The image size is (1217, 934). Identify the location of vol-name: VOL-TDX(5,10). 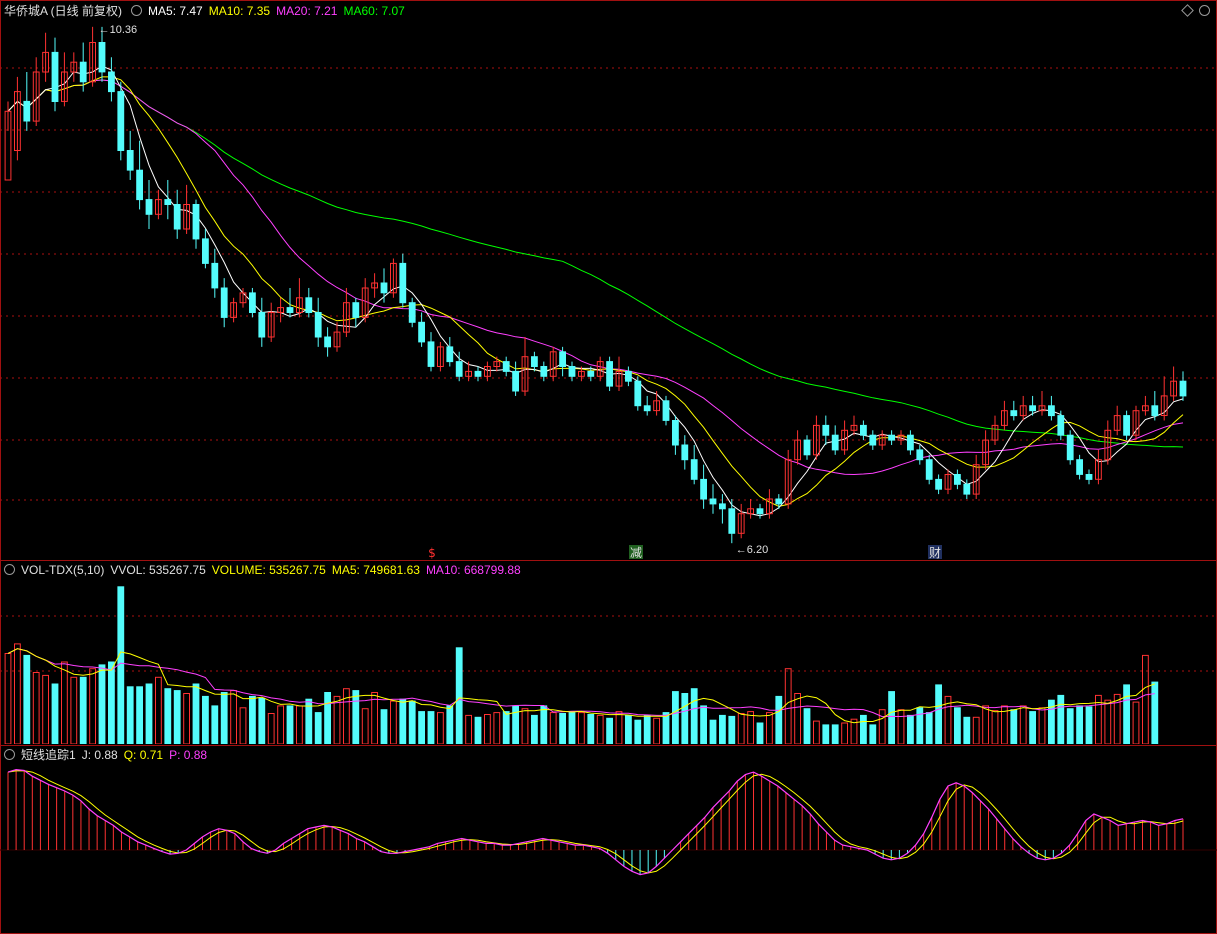
(63, 570).